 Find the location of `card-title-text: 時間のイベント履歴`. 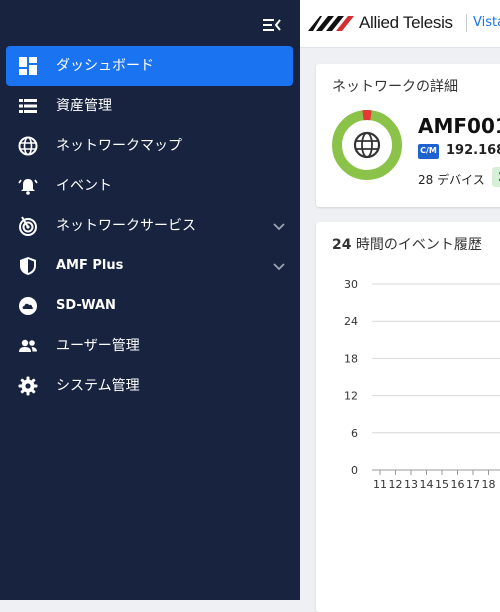

card-title-text: 時間のイベント履歴 is located at coordinates (416, 245).